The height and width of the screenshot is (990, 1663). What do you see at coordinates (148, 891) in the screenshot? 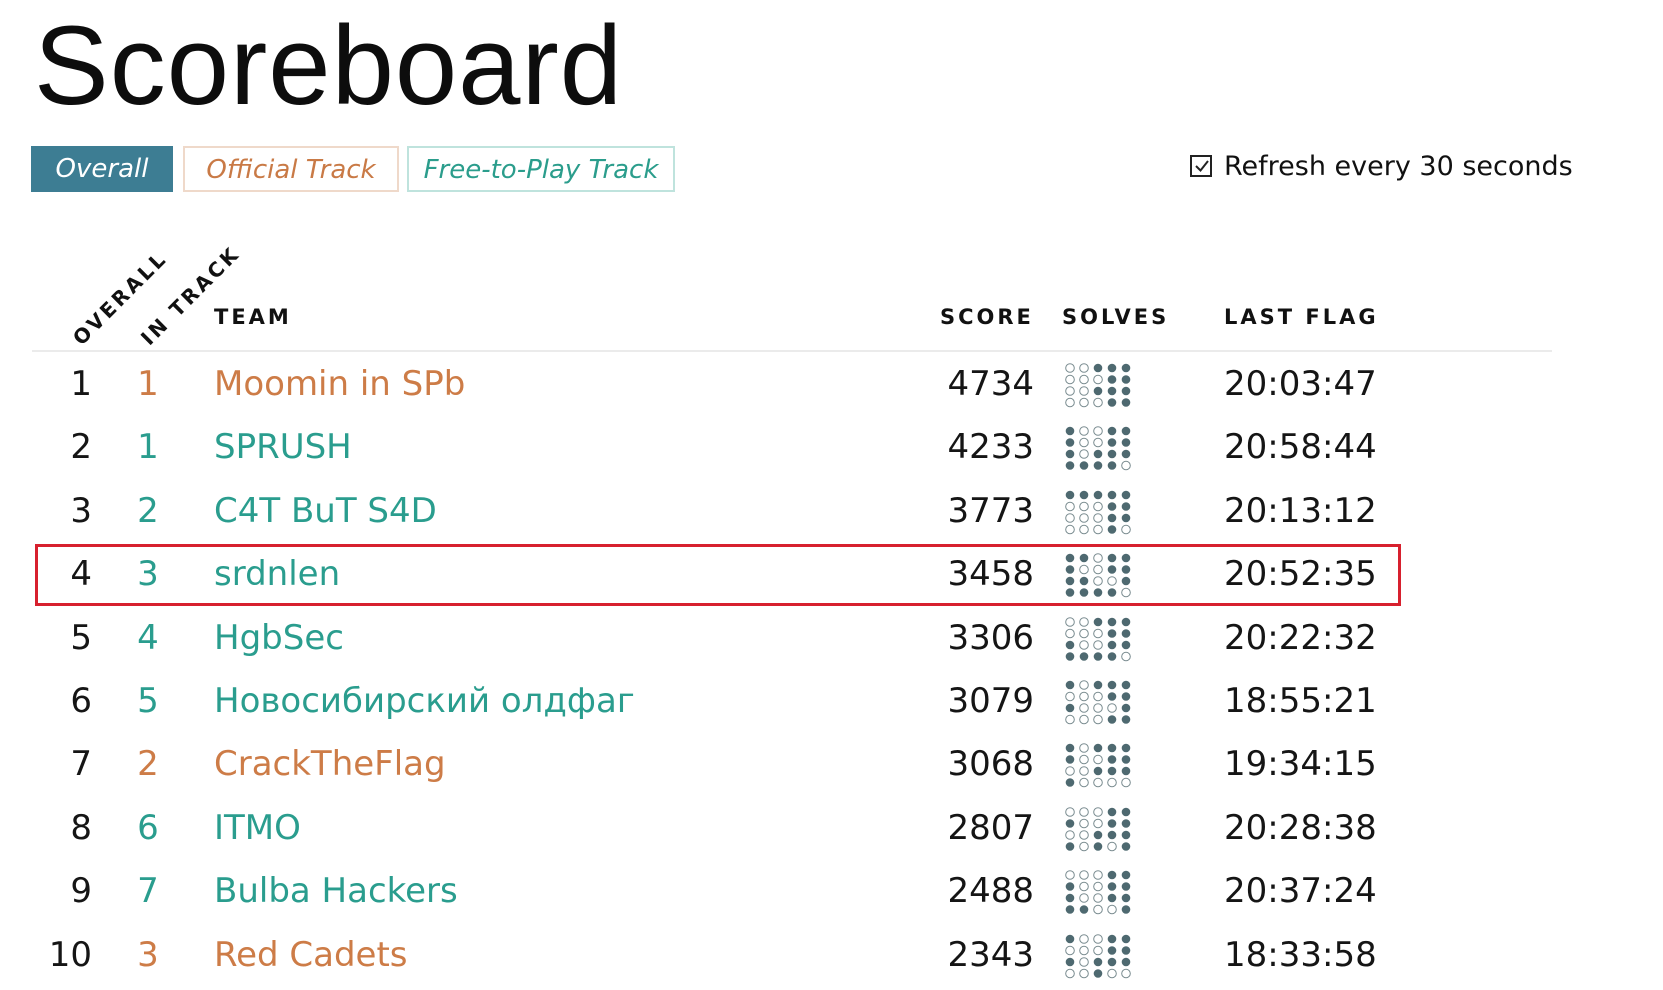
I see `track-rank: 7` at bounding box center [148, 891].